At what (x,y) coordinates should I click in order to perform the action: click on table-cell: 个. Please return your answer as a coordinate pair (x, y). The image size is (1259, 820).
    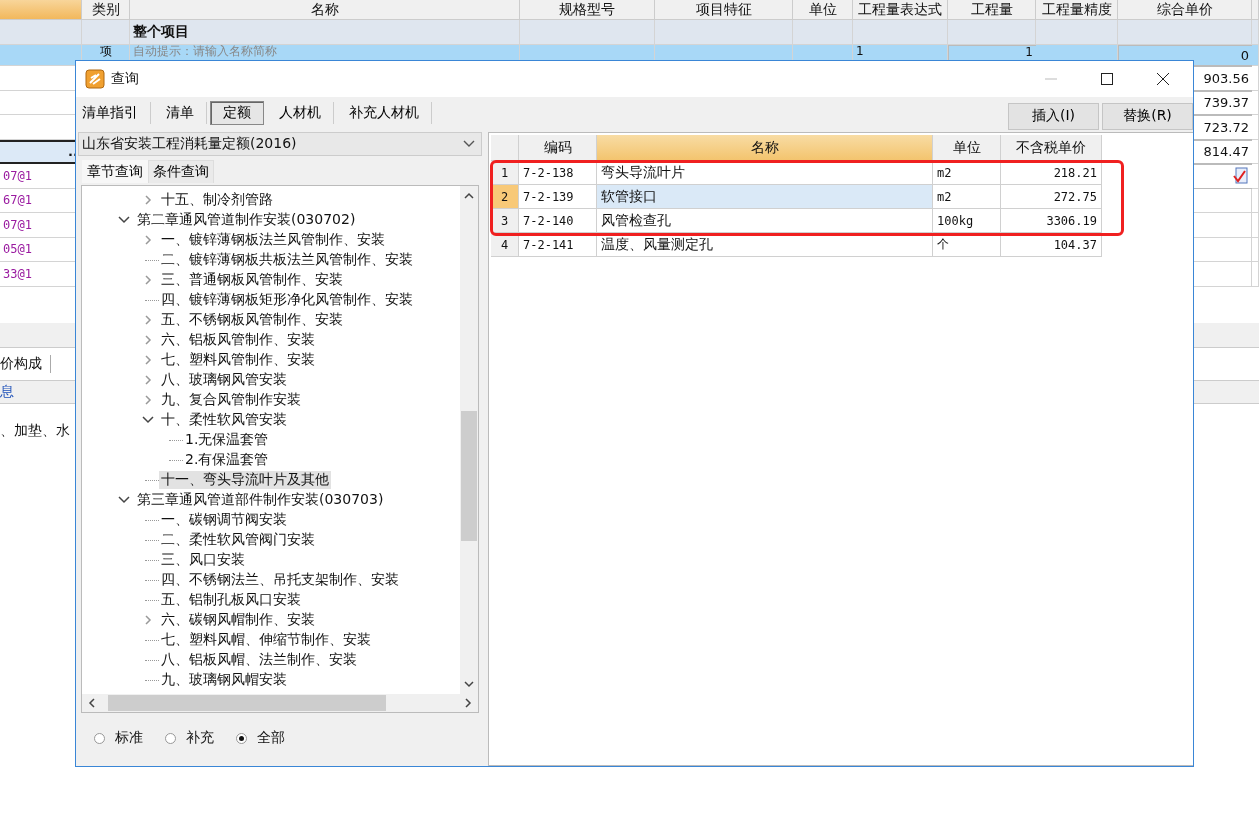
    Looking at the image, I should click on (967, 245).